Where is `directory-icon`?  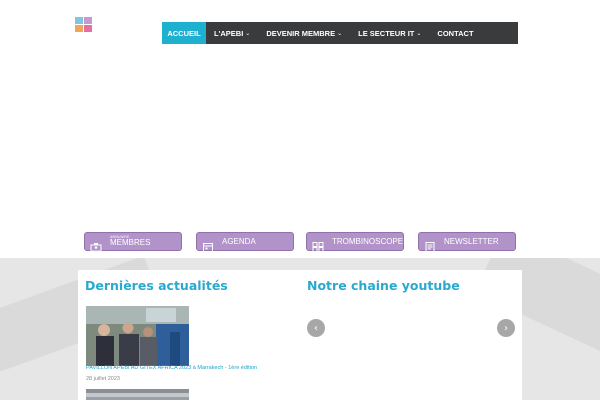 directory-icon is located at coordinates (96, 244).